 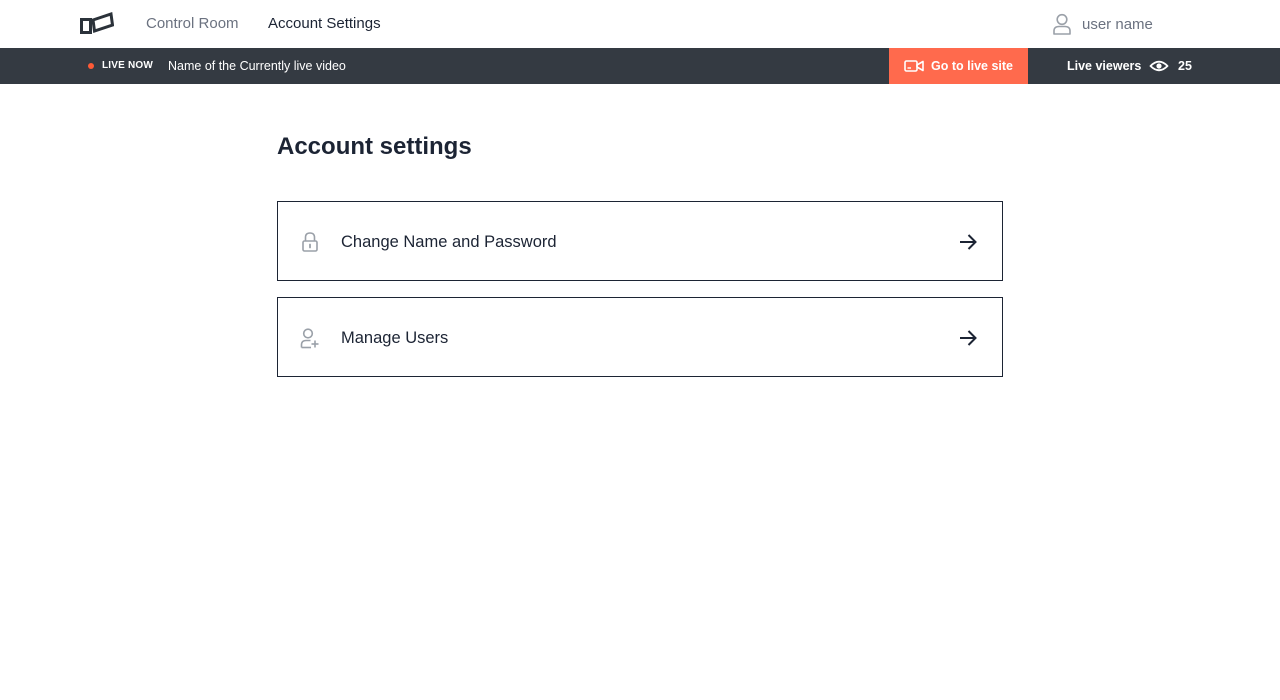 What do you see at coordinates (309, 338) in the screenshot?
I see `add-user-icon` at bounding box center [309, 338].